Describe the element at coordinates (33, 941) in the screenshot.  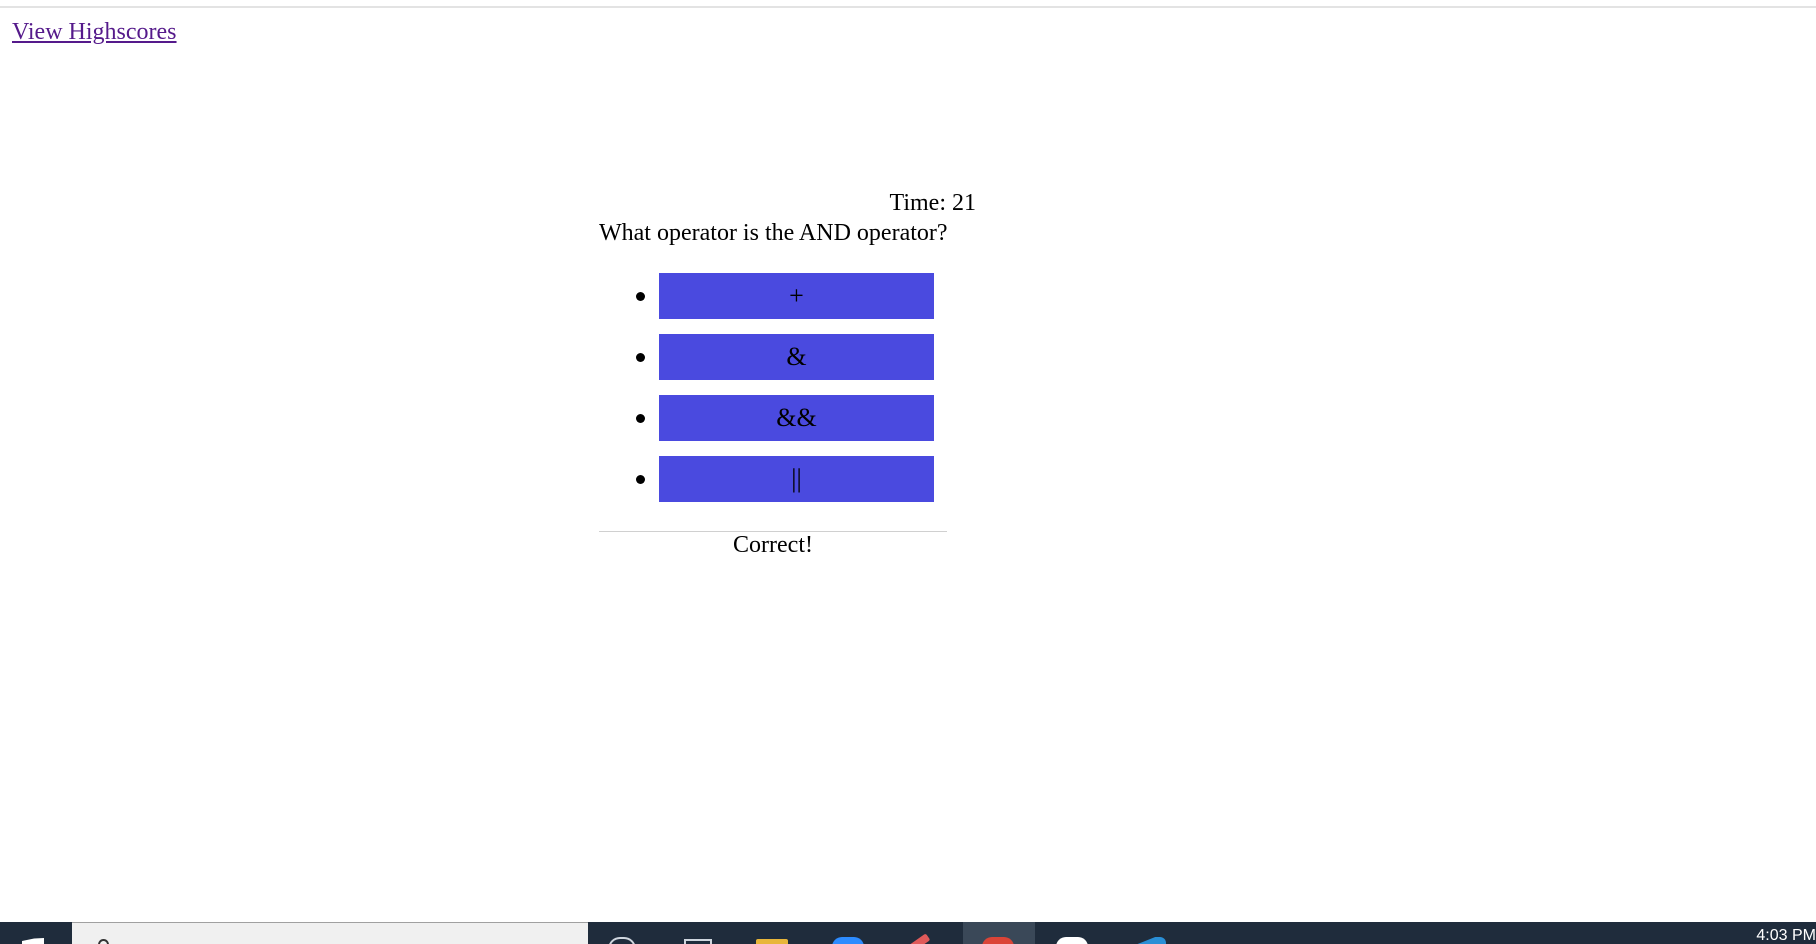
I see `windows-start-icon` at that location.